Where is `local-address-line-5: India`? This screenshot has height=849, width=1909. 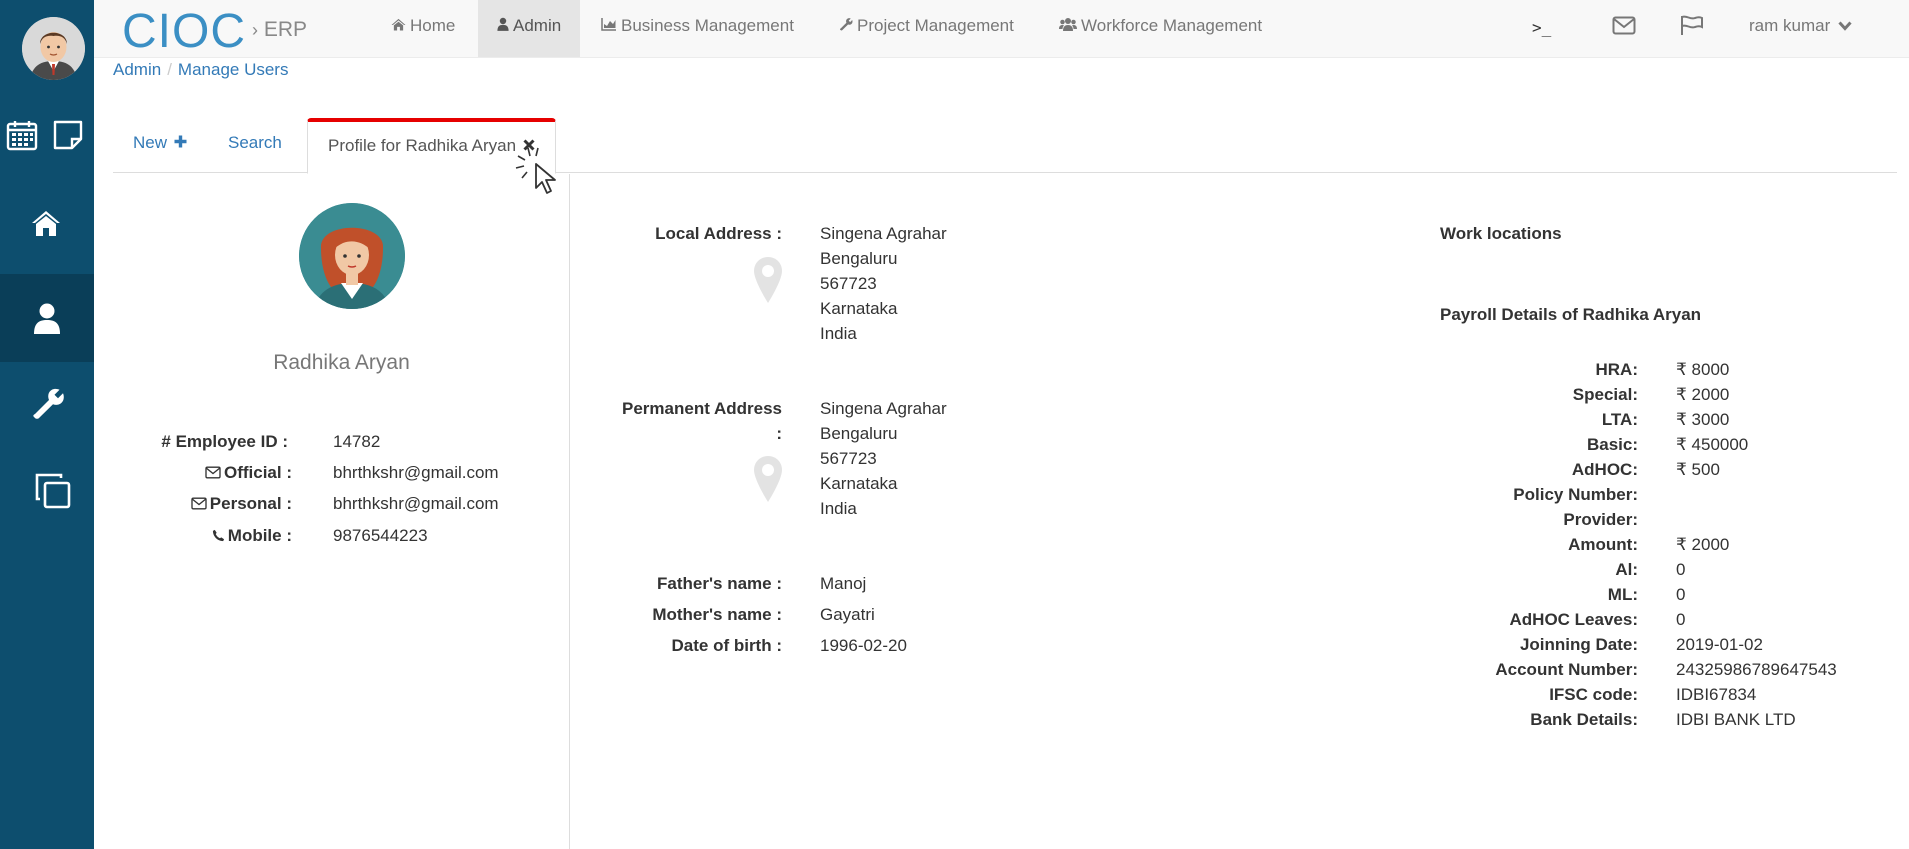
local-address-line-5: India is located at coordinates (838, 333).